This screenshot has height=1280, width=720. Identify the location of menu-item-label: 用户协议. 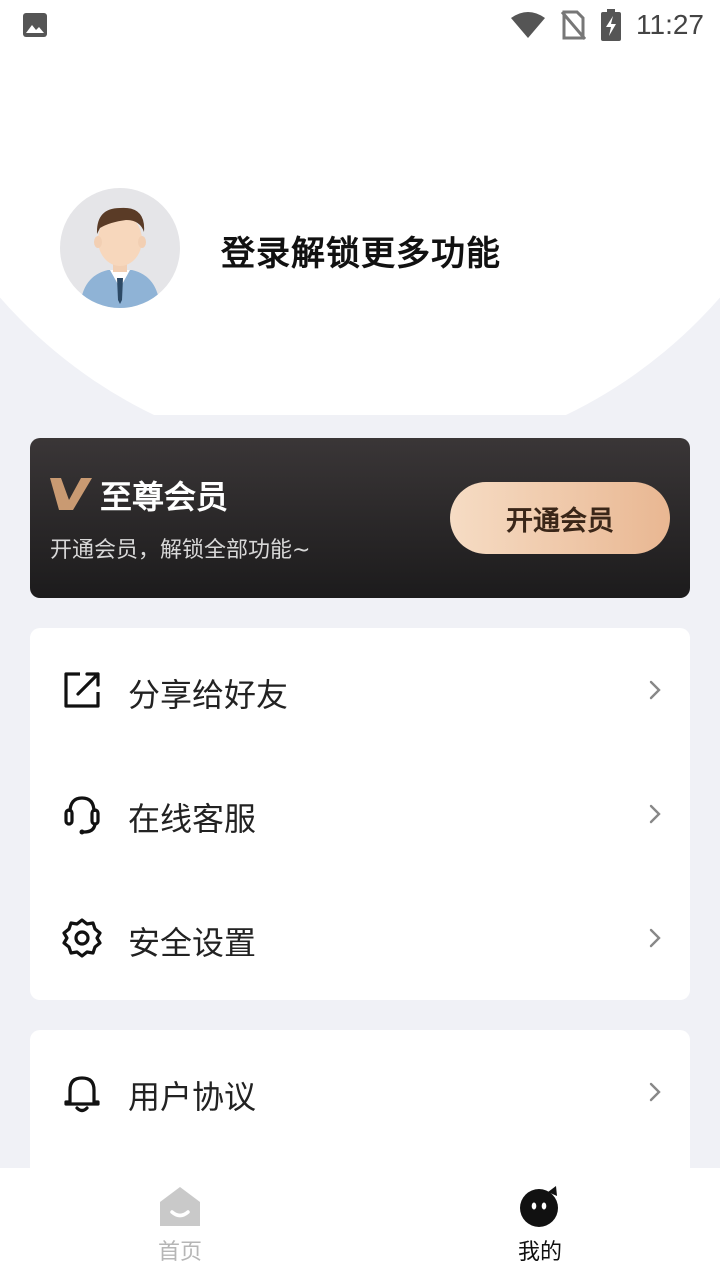
(192, 1097).